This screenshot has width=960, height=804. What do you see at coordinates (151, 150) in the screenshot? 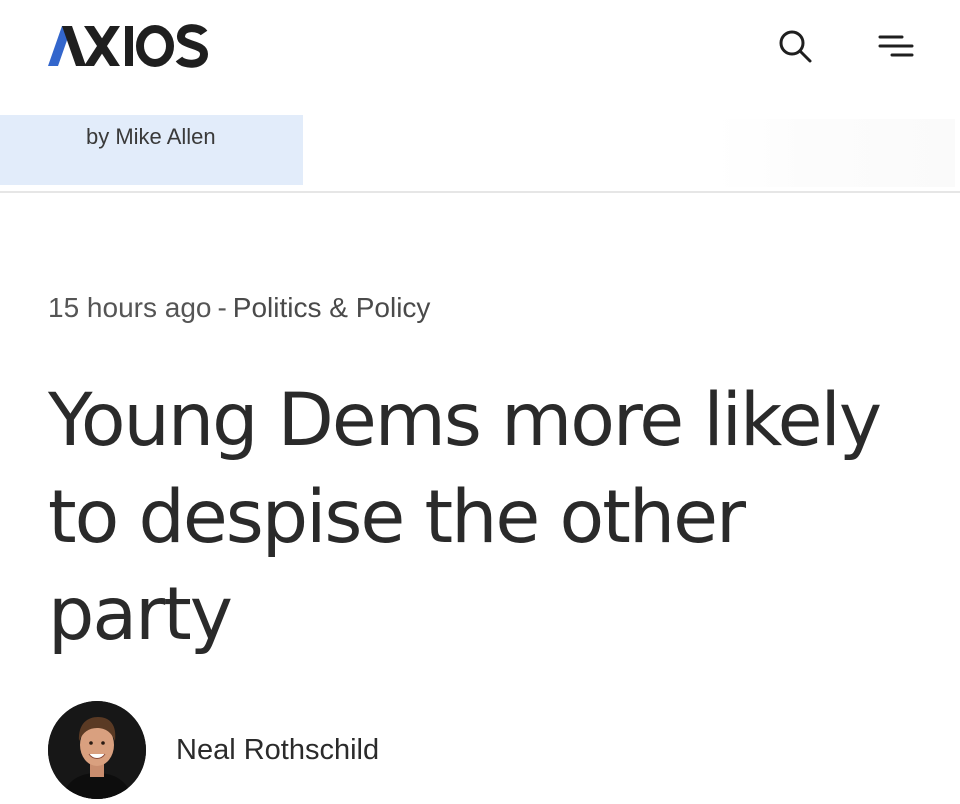
I see `newsletter-byline-box: by Mike Allen` at bounding box center [151, 150].